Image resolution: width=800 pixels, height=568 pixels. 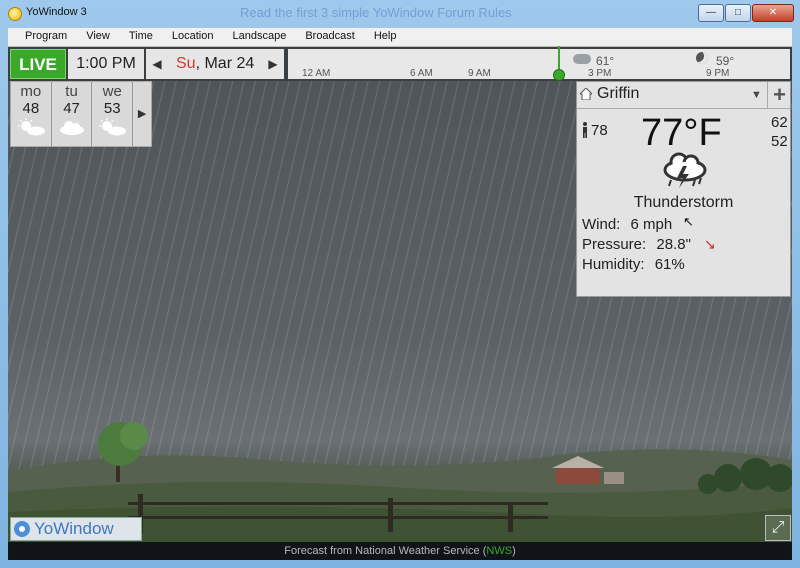 What do you see at coordinates (599, 130) in the screenshot?
I see `feels-like-temp: 78` at bounding box center [599, 130].